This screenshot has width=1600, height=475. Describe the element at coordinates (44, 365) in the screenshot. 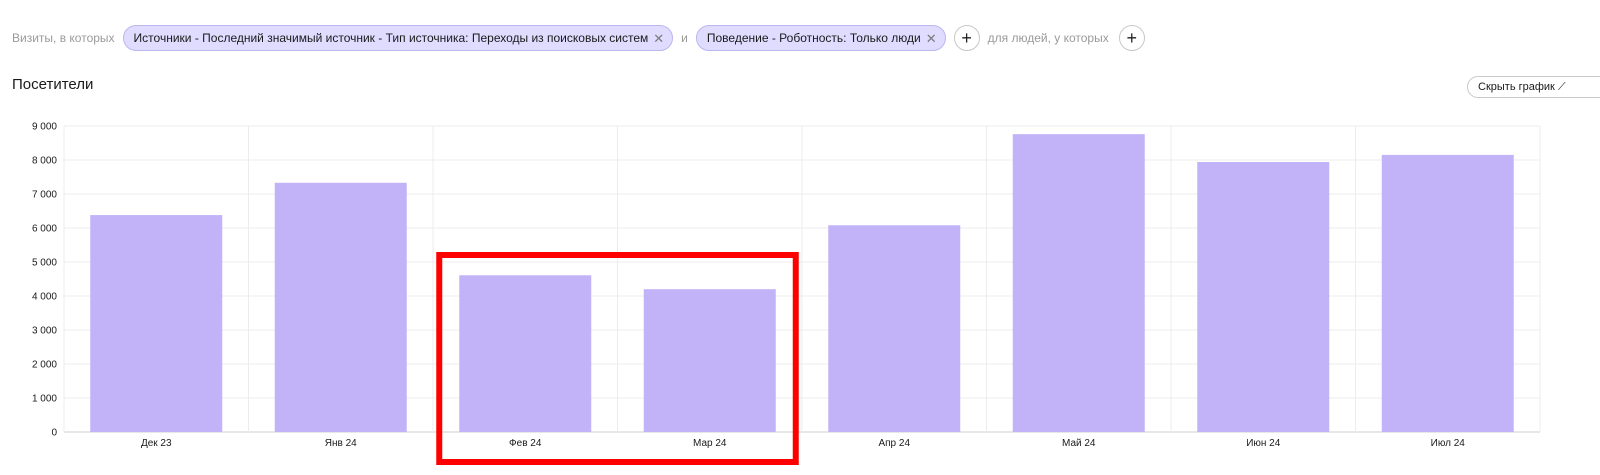

I see `y-tick-label: 2 000` at that location.